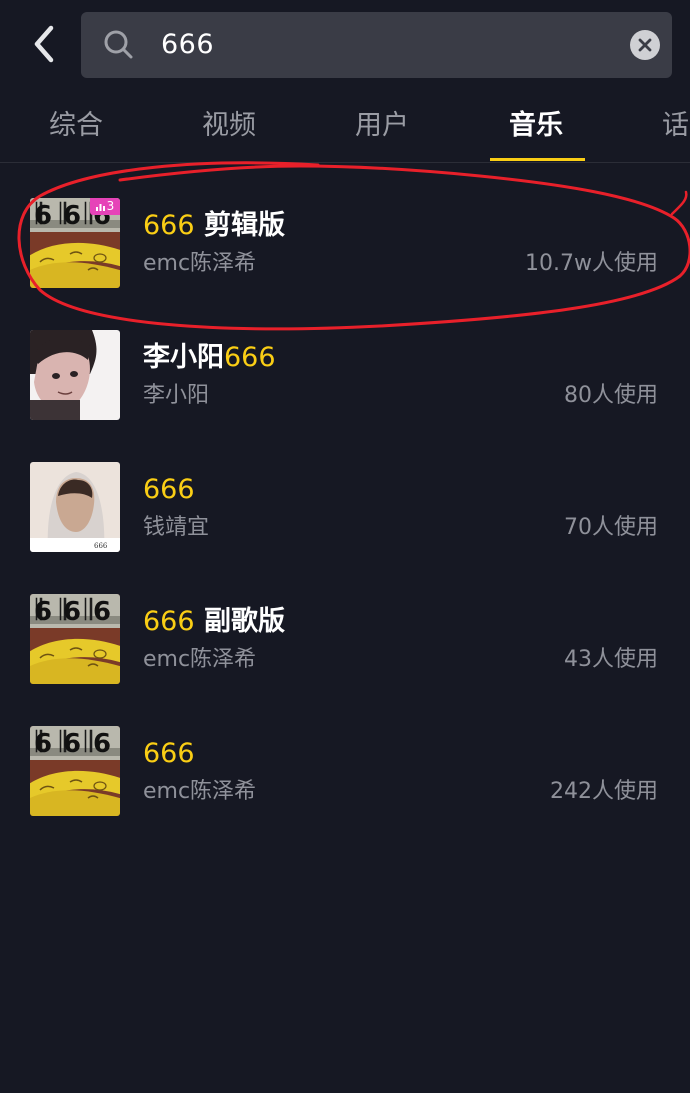 The image size is (690, 1093). What do you see at coordinates (100, 207) in the screenshot?
I see `bar-chart-icon` at bounding box center [100, 207].